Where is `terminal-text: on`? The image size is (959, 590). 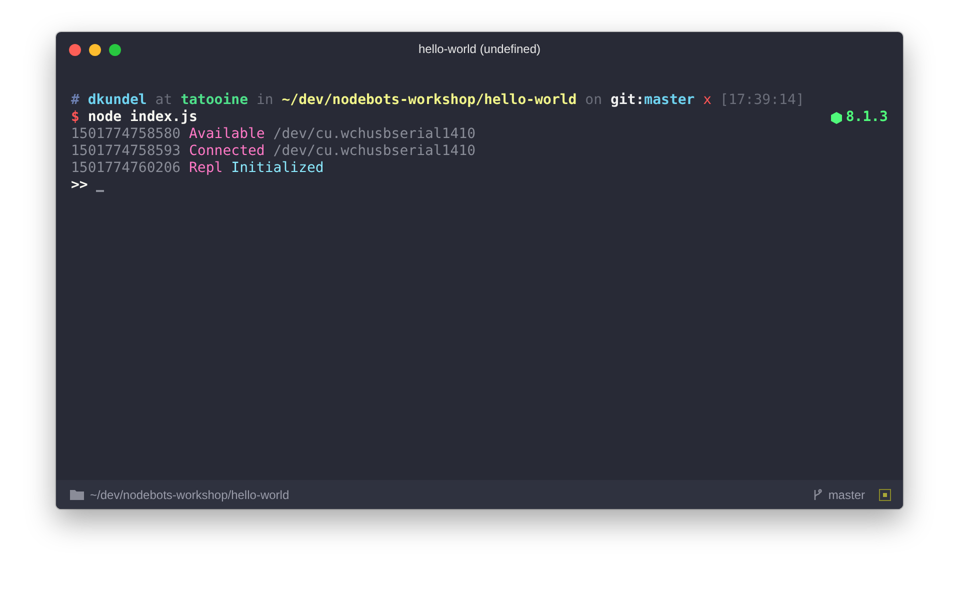
terminal-text: on is located at coordinates (593, 100).